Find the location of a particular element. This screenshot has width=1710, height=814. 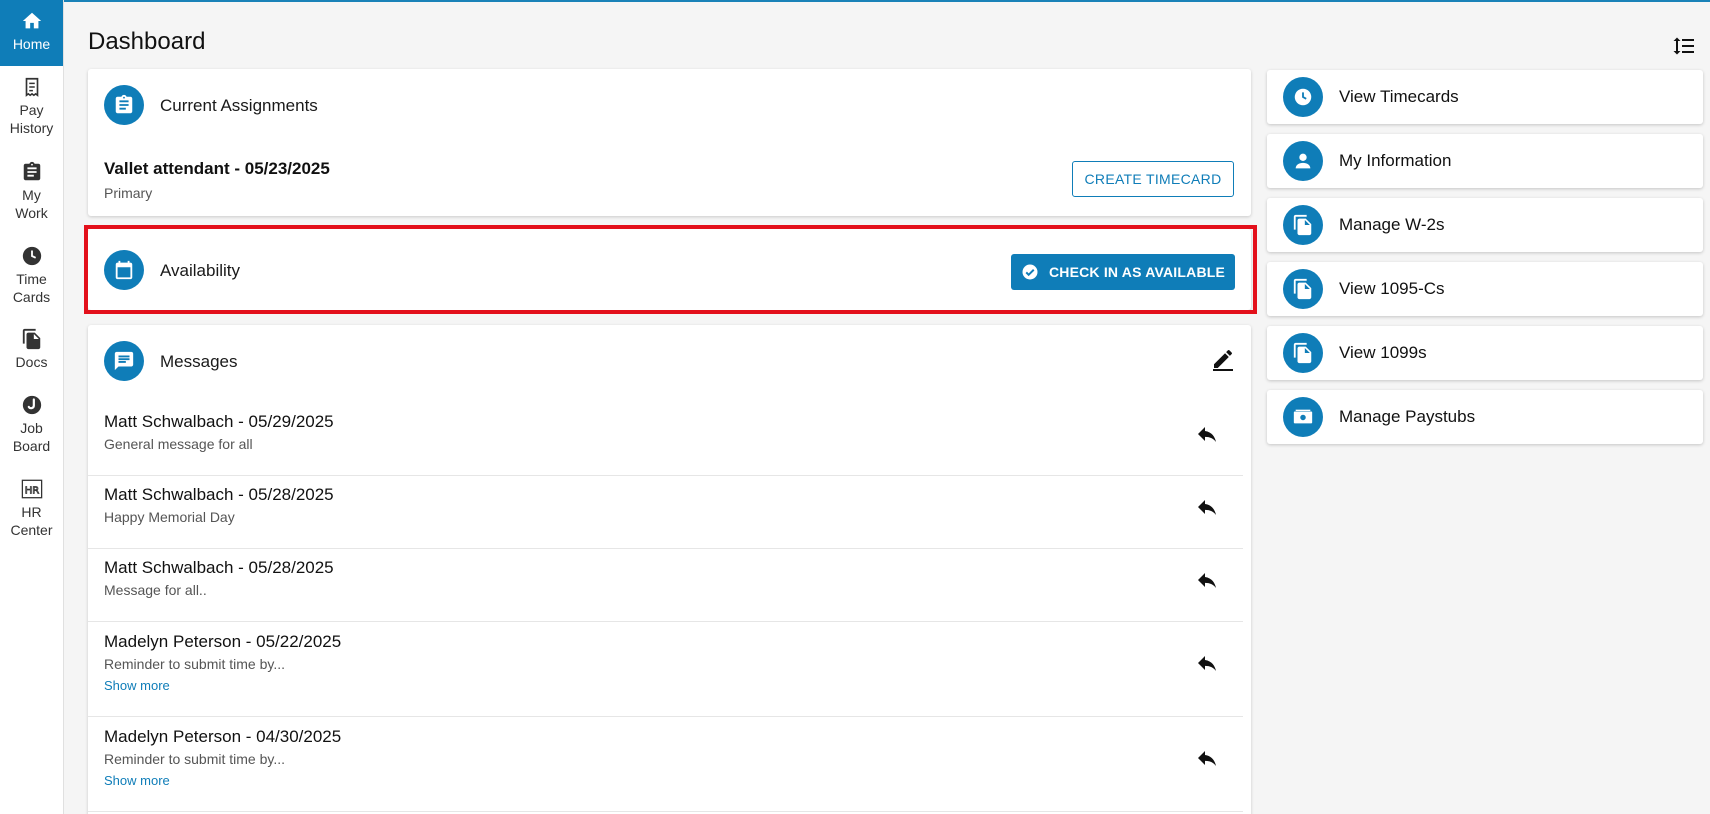

quick-link-label: View 1099s is located at coordinates (1383, 352).